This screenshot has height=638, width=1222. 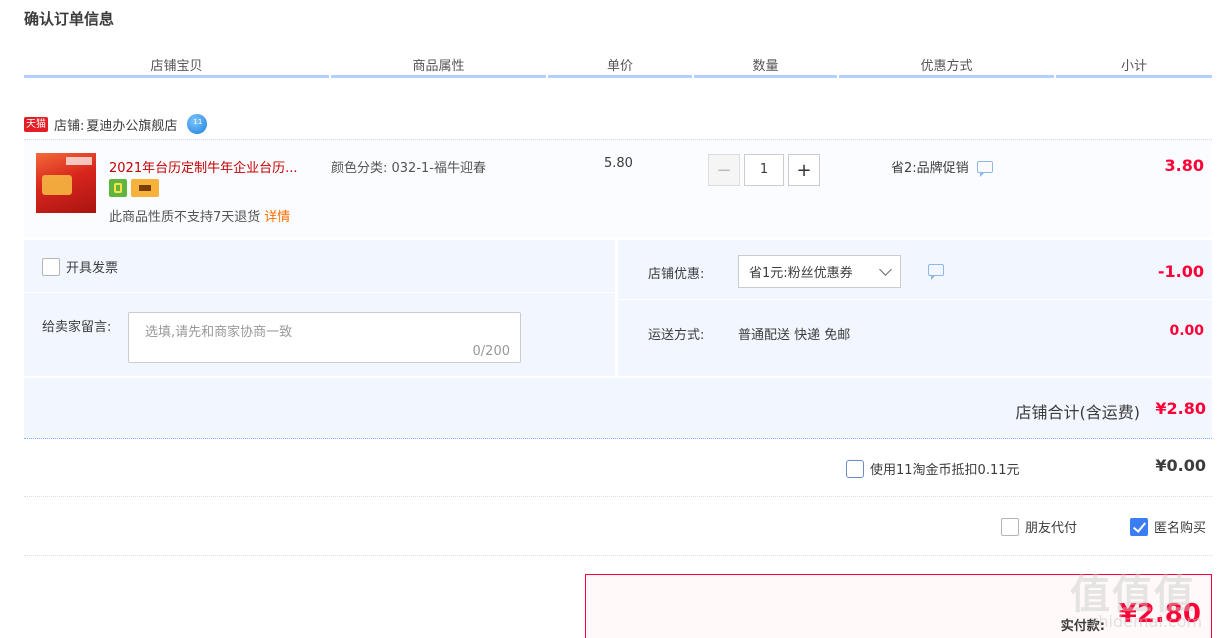 I want to click on shop-coupon-value: 省1元:粉丝优惠券, so click(x=801, y=273).